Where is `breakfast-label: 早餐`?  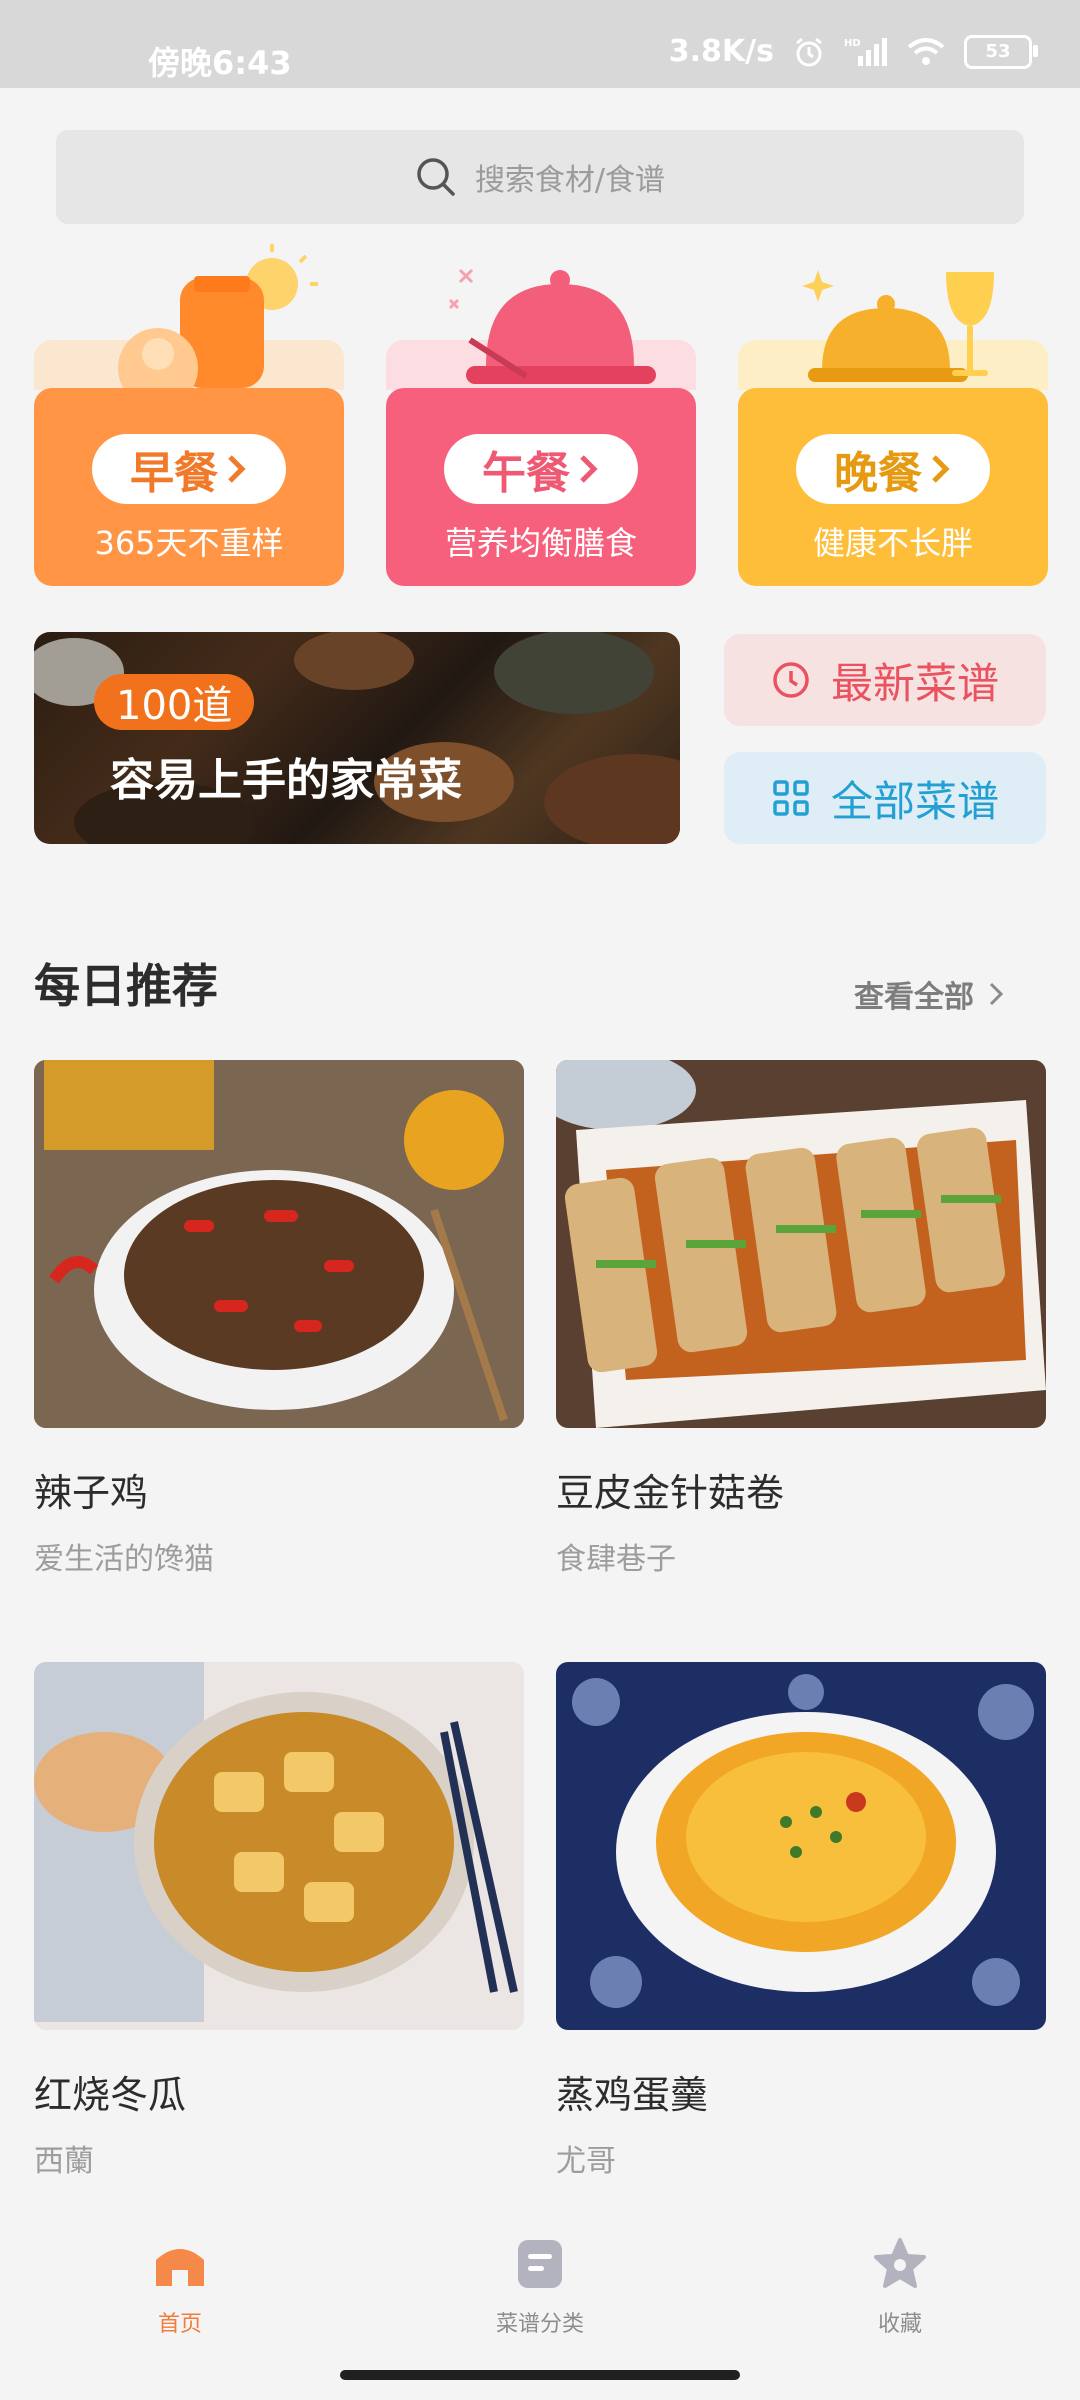
breakfast-label: 早餐 is located at coordinates (174, 473).